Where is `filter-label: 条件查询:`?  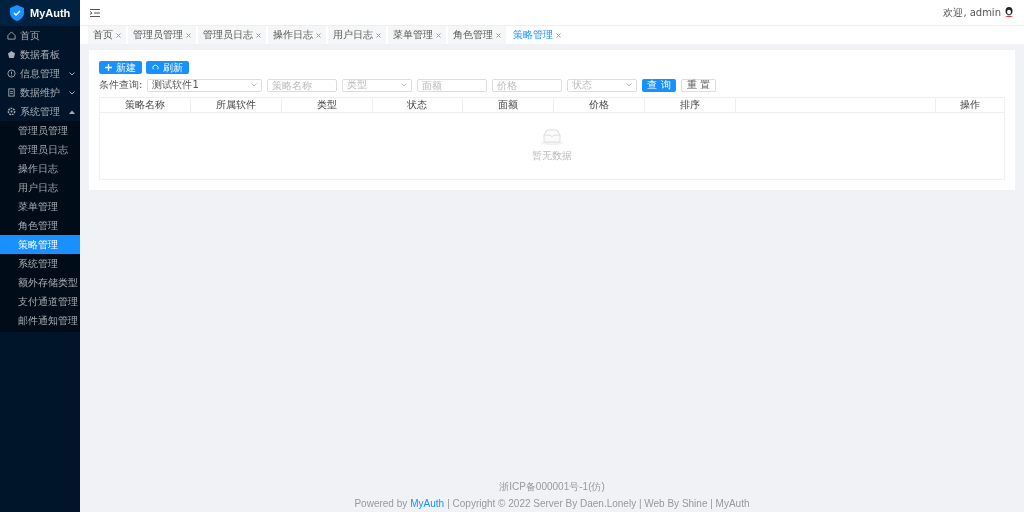
filter-label: 条件查询: is located at coordinates (121, 85).